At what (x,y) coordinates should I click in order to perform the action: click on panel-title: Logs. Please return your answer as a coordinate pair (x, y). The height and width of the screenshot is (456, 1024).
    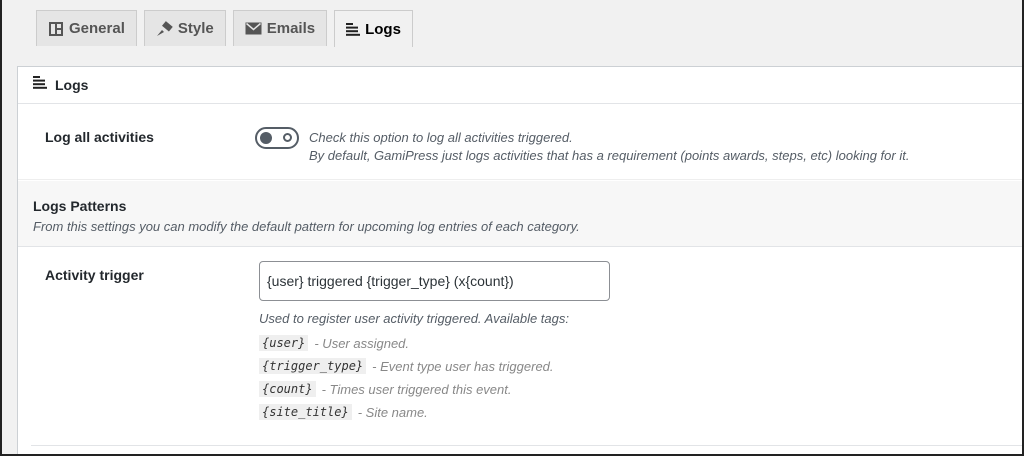
    Looking at the image, I should click on (72, 85).